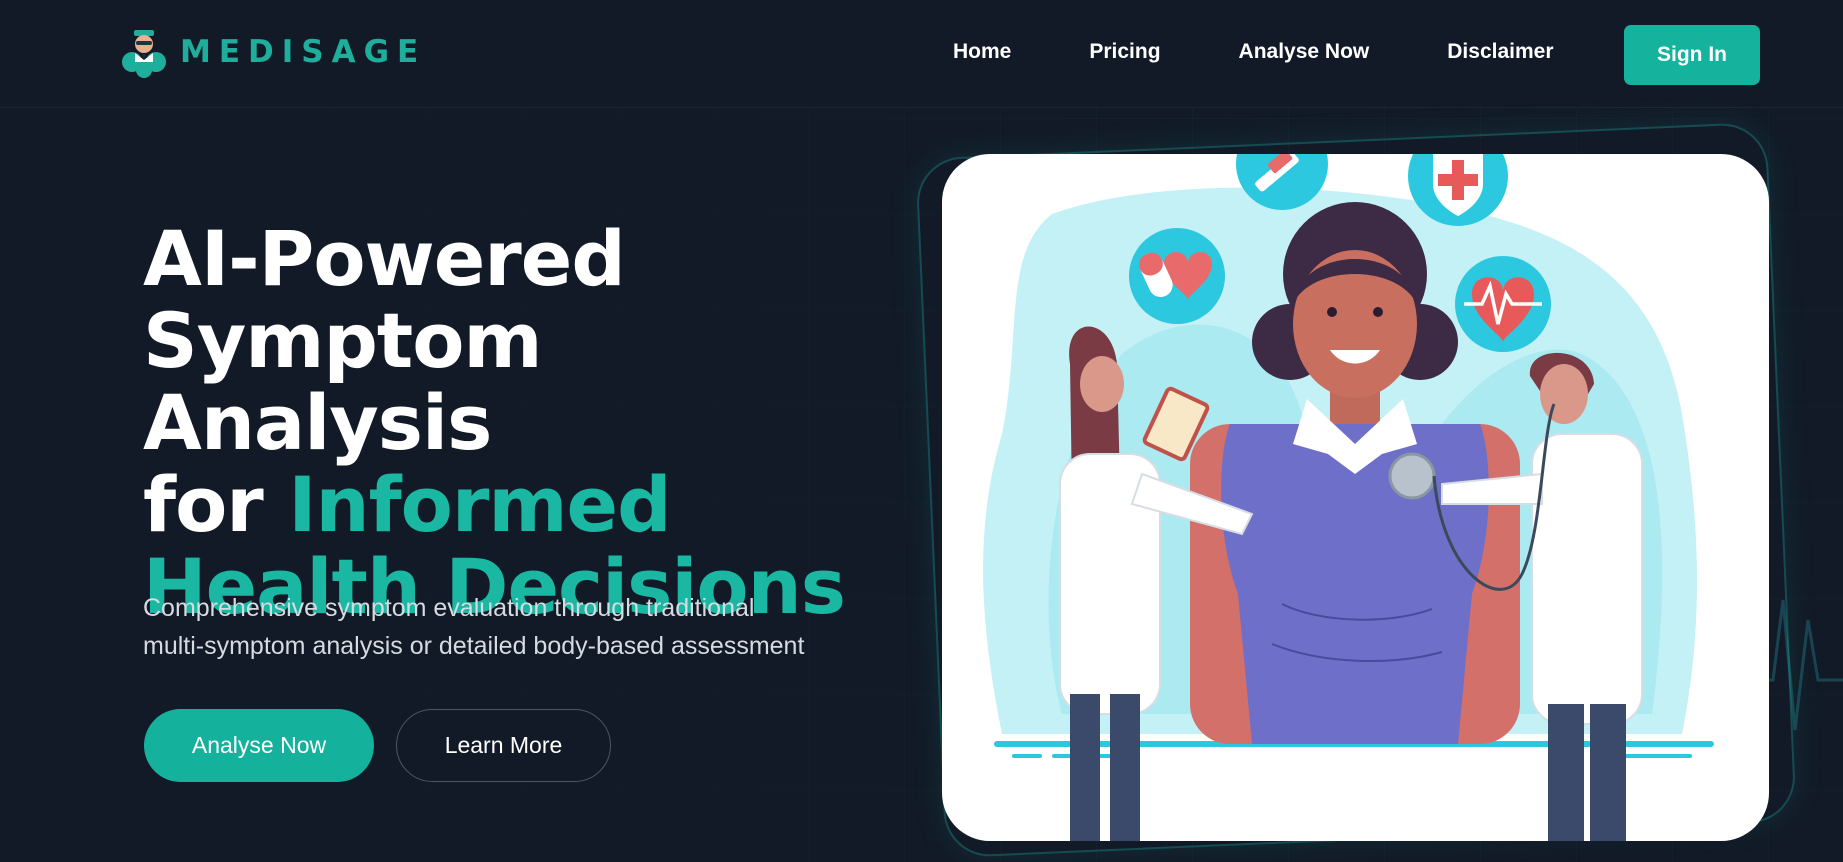 The height and width of the screenshot is (862, 1843). What do you see at coordinates (216, 504) in the screenshot?
I see `hero-title-line-3-plain: for` at bounding box center [216, 504].